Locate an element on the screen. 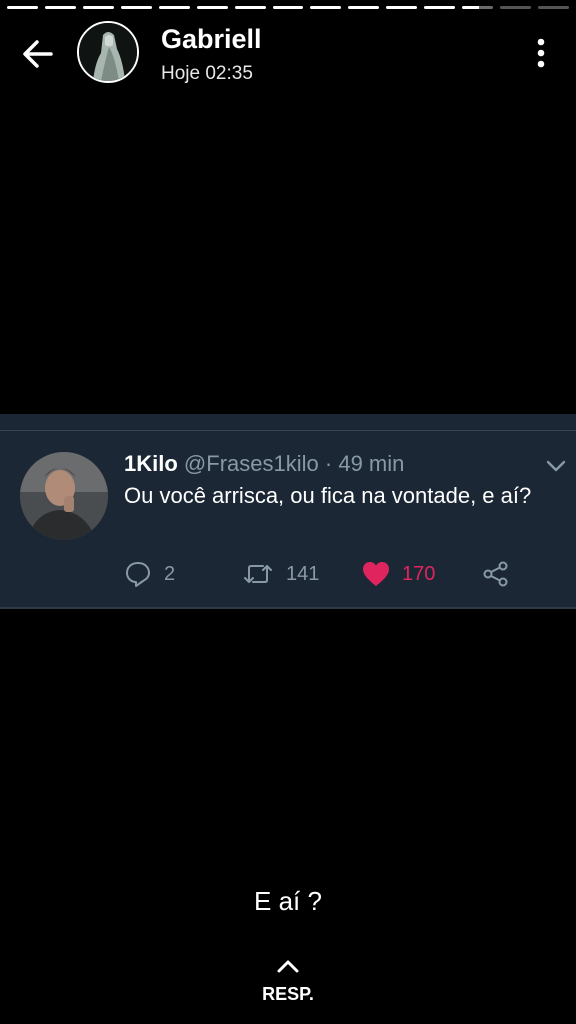 The image size is (576, 1024). comment-icon is located at coordinates (138, 574).